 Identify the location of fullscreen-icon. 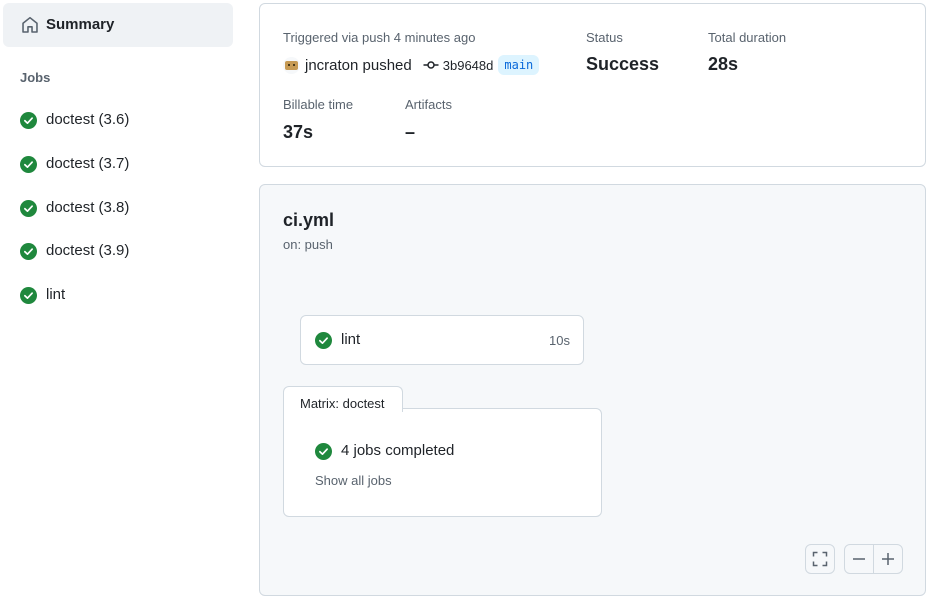
(820, 559).